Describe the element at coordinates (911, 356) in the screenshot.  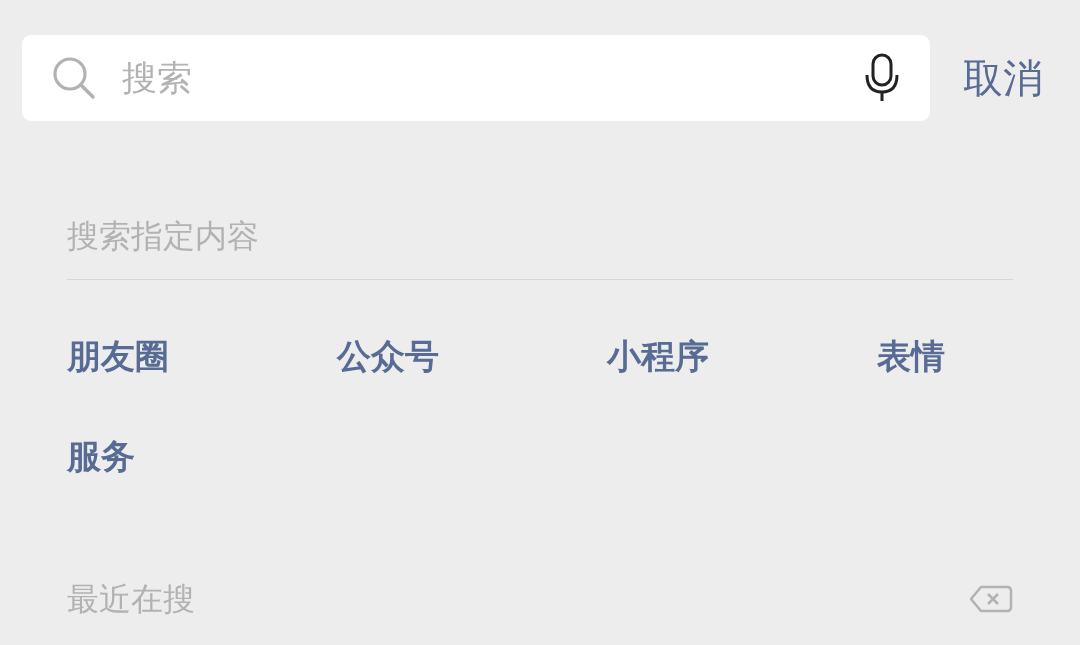
I see `category-link: 表情` at that location.